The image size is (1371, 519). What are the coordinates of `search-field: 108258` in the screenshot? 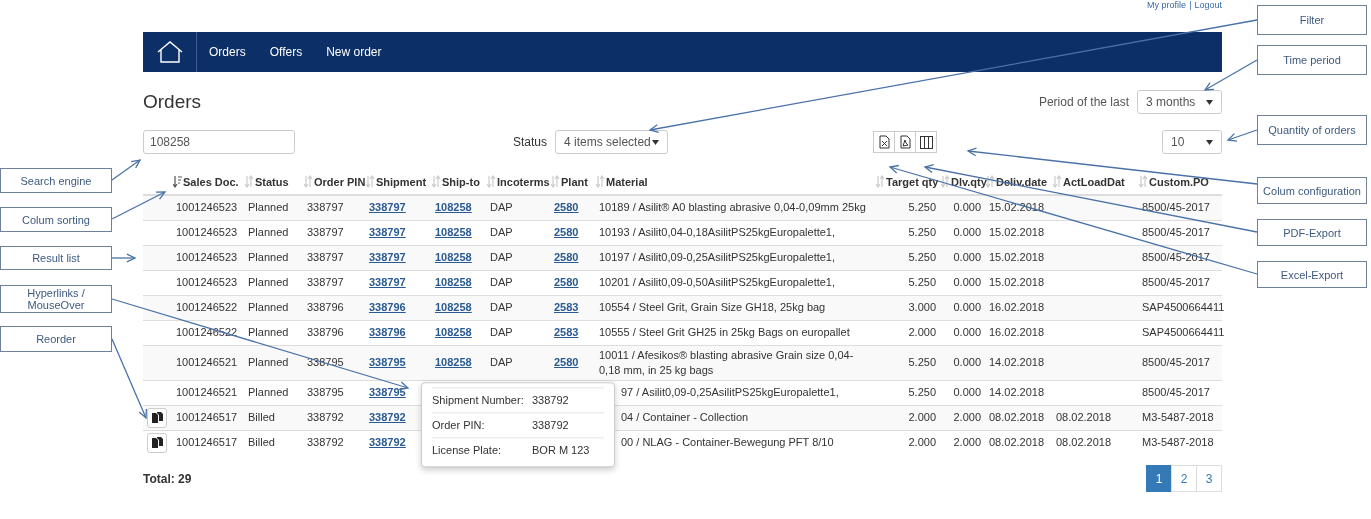 It's located at (219, 142).